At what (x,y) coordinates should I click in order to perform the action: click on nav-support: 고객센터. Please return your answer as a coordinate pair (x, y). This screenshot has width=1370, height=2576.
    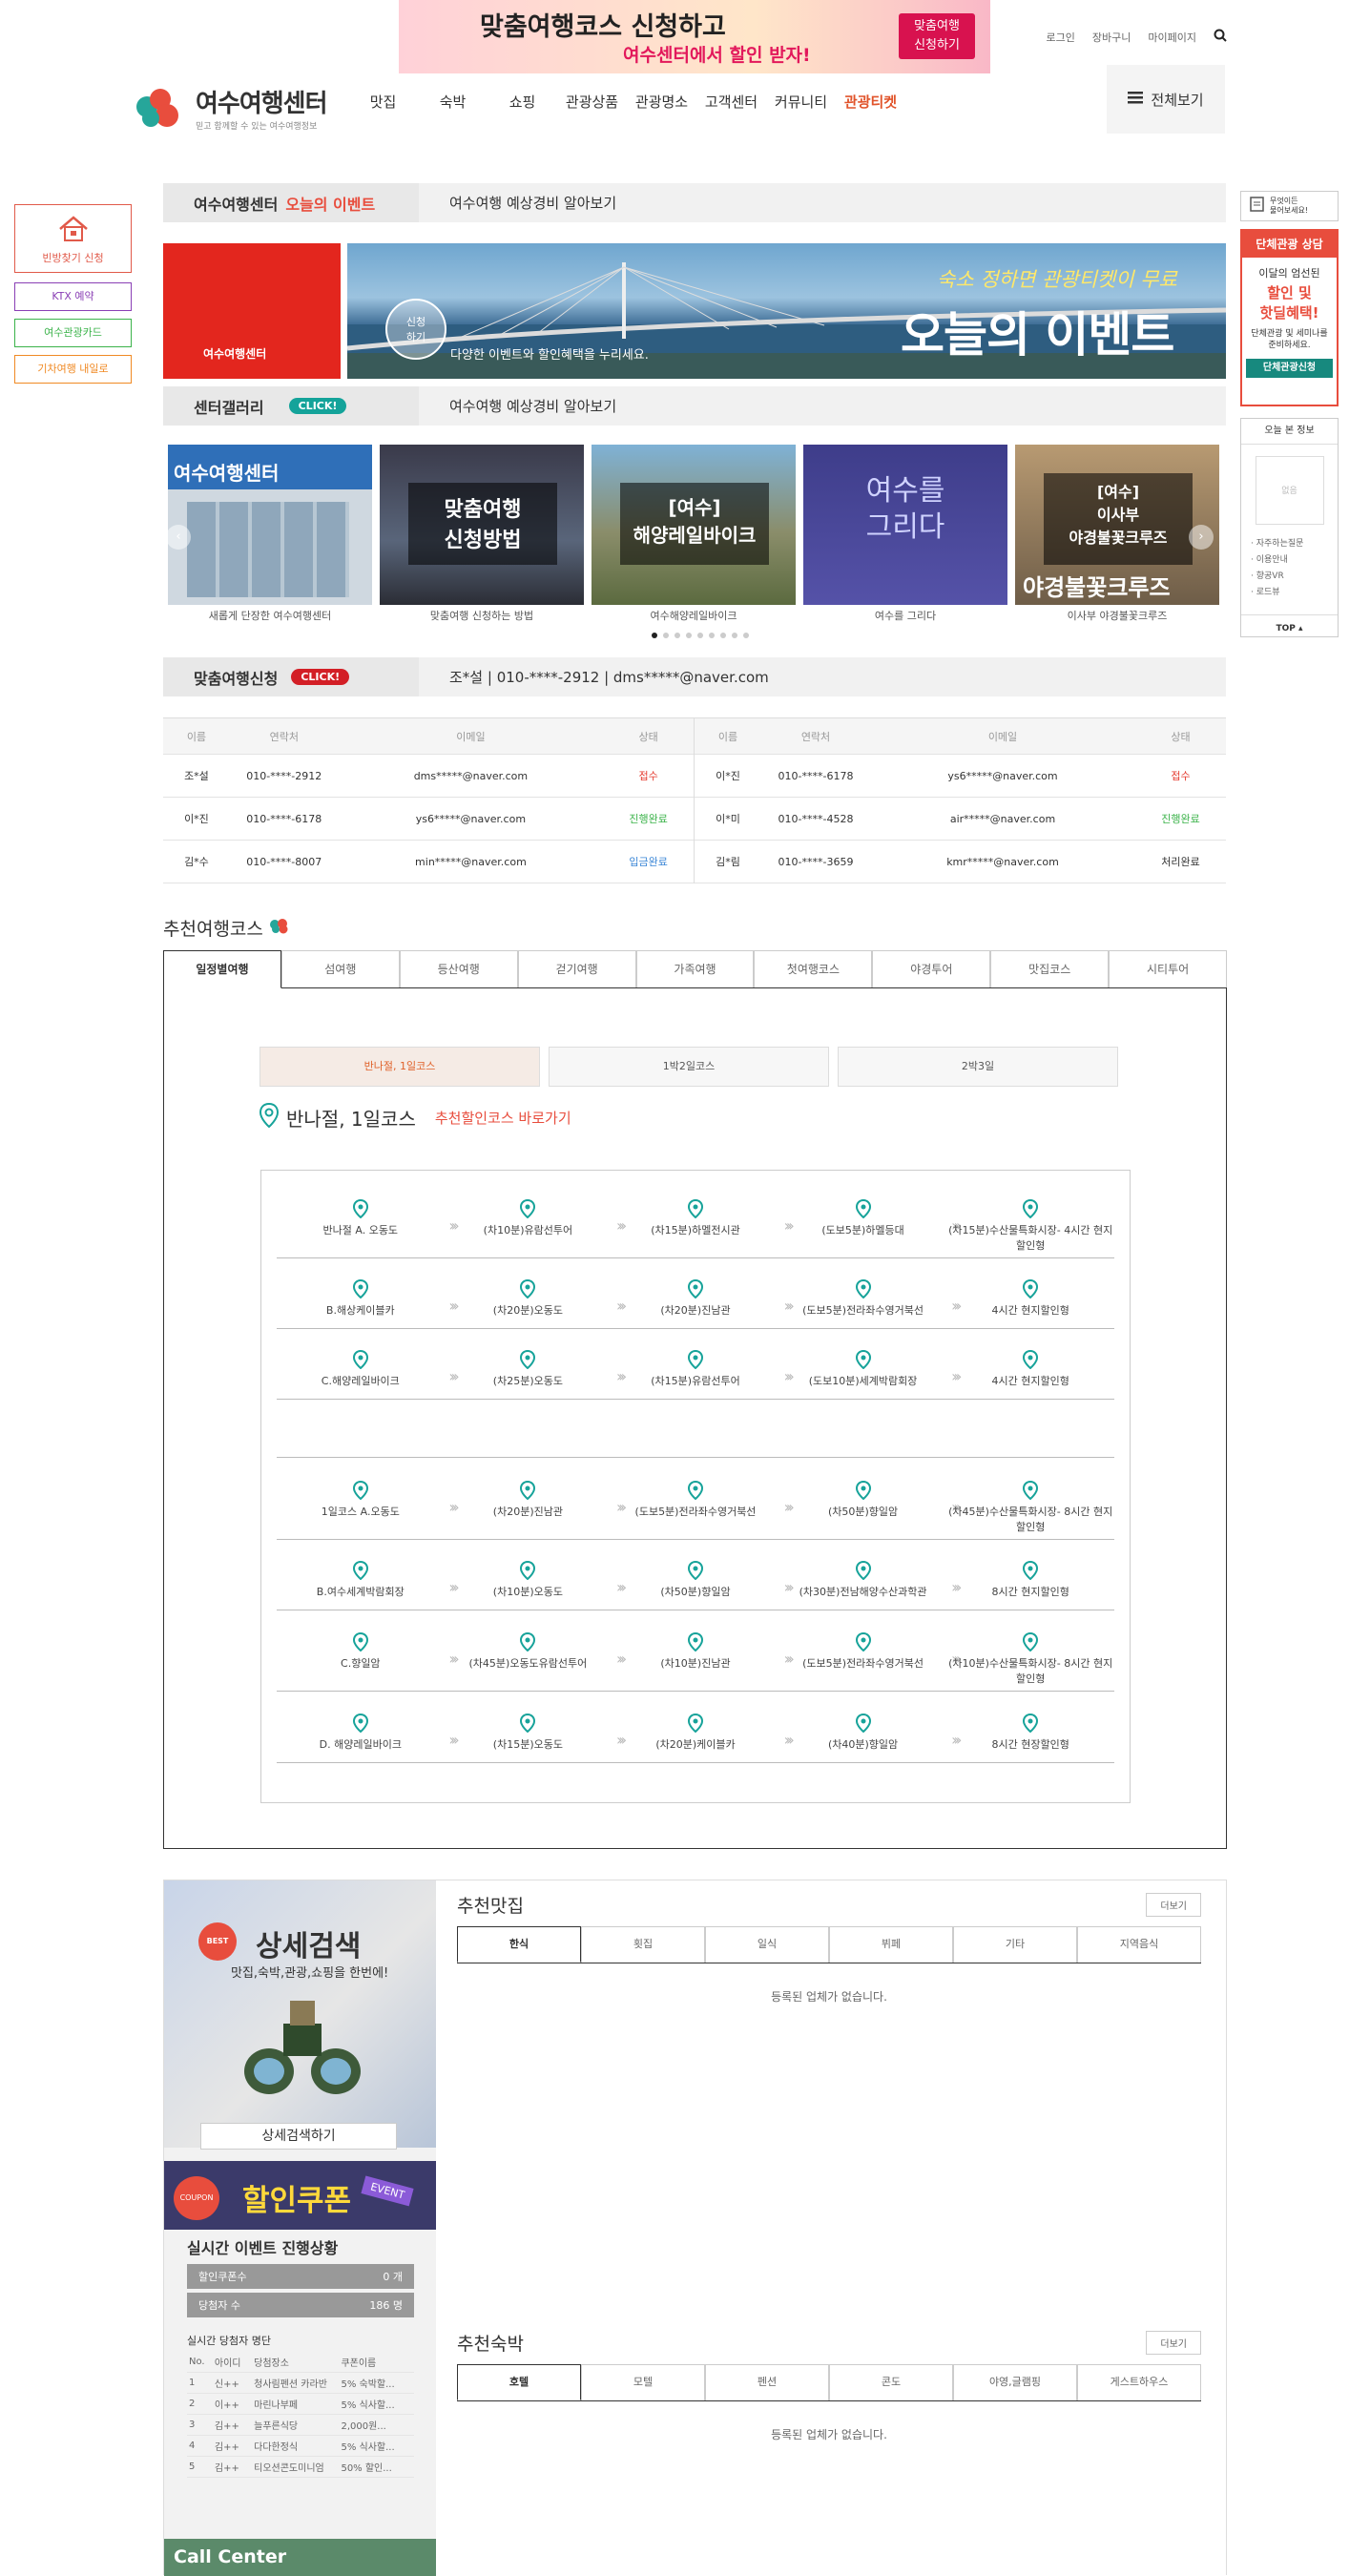
    Looking at the image, I should click on (731, 102).